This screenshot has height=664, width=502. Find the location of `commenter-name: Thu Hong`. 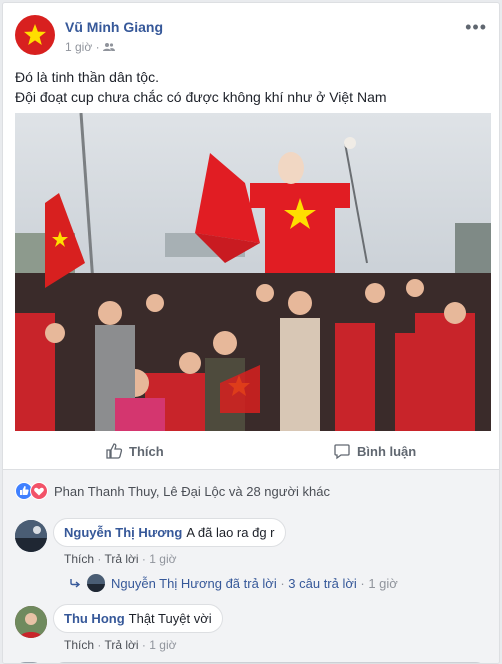

commenter-name: Thu Hong is located at coordinates (94, 618).